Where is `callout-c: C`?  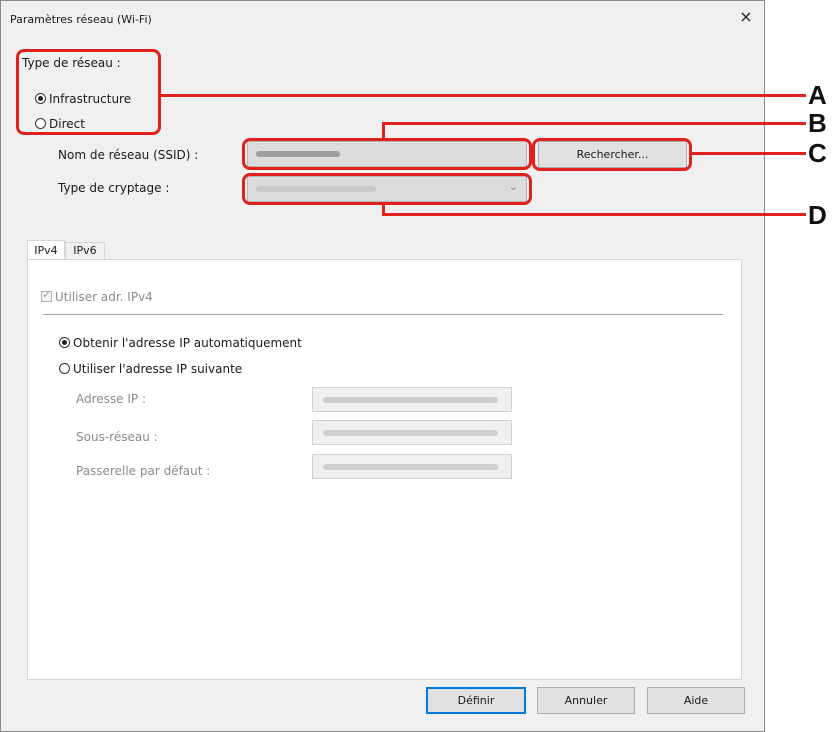 callout-c: C is located at coordinates (817, 153).